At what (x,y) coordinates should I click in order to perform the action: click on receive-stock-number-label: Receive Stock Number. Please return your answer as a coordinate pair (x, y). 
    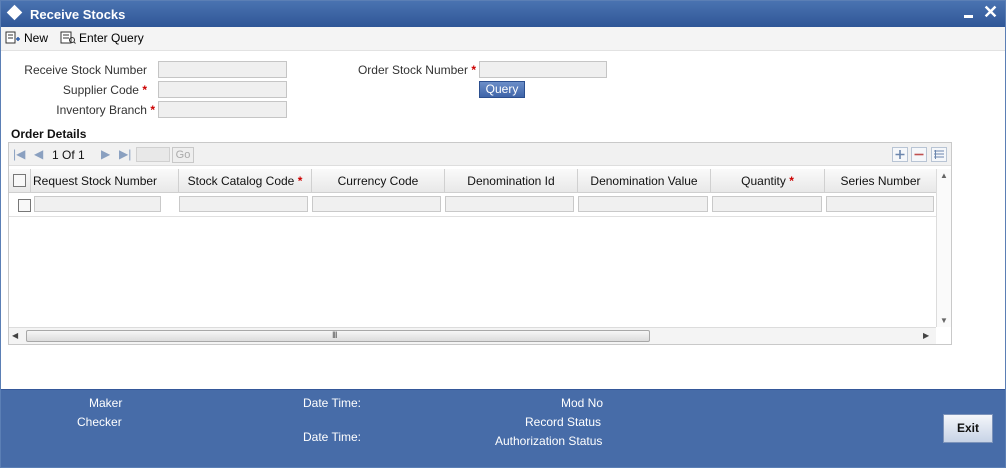
    Looking at the image, I should click on (85, 70).